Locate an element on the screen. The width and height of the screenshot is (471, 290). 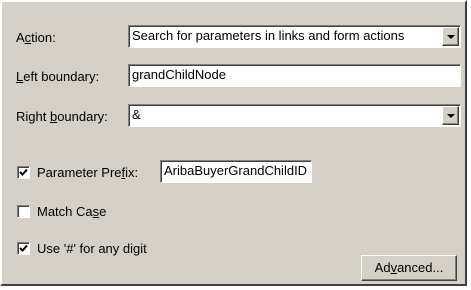
parameter-prefix-checkbox is located at coordinates (23, 172).